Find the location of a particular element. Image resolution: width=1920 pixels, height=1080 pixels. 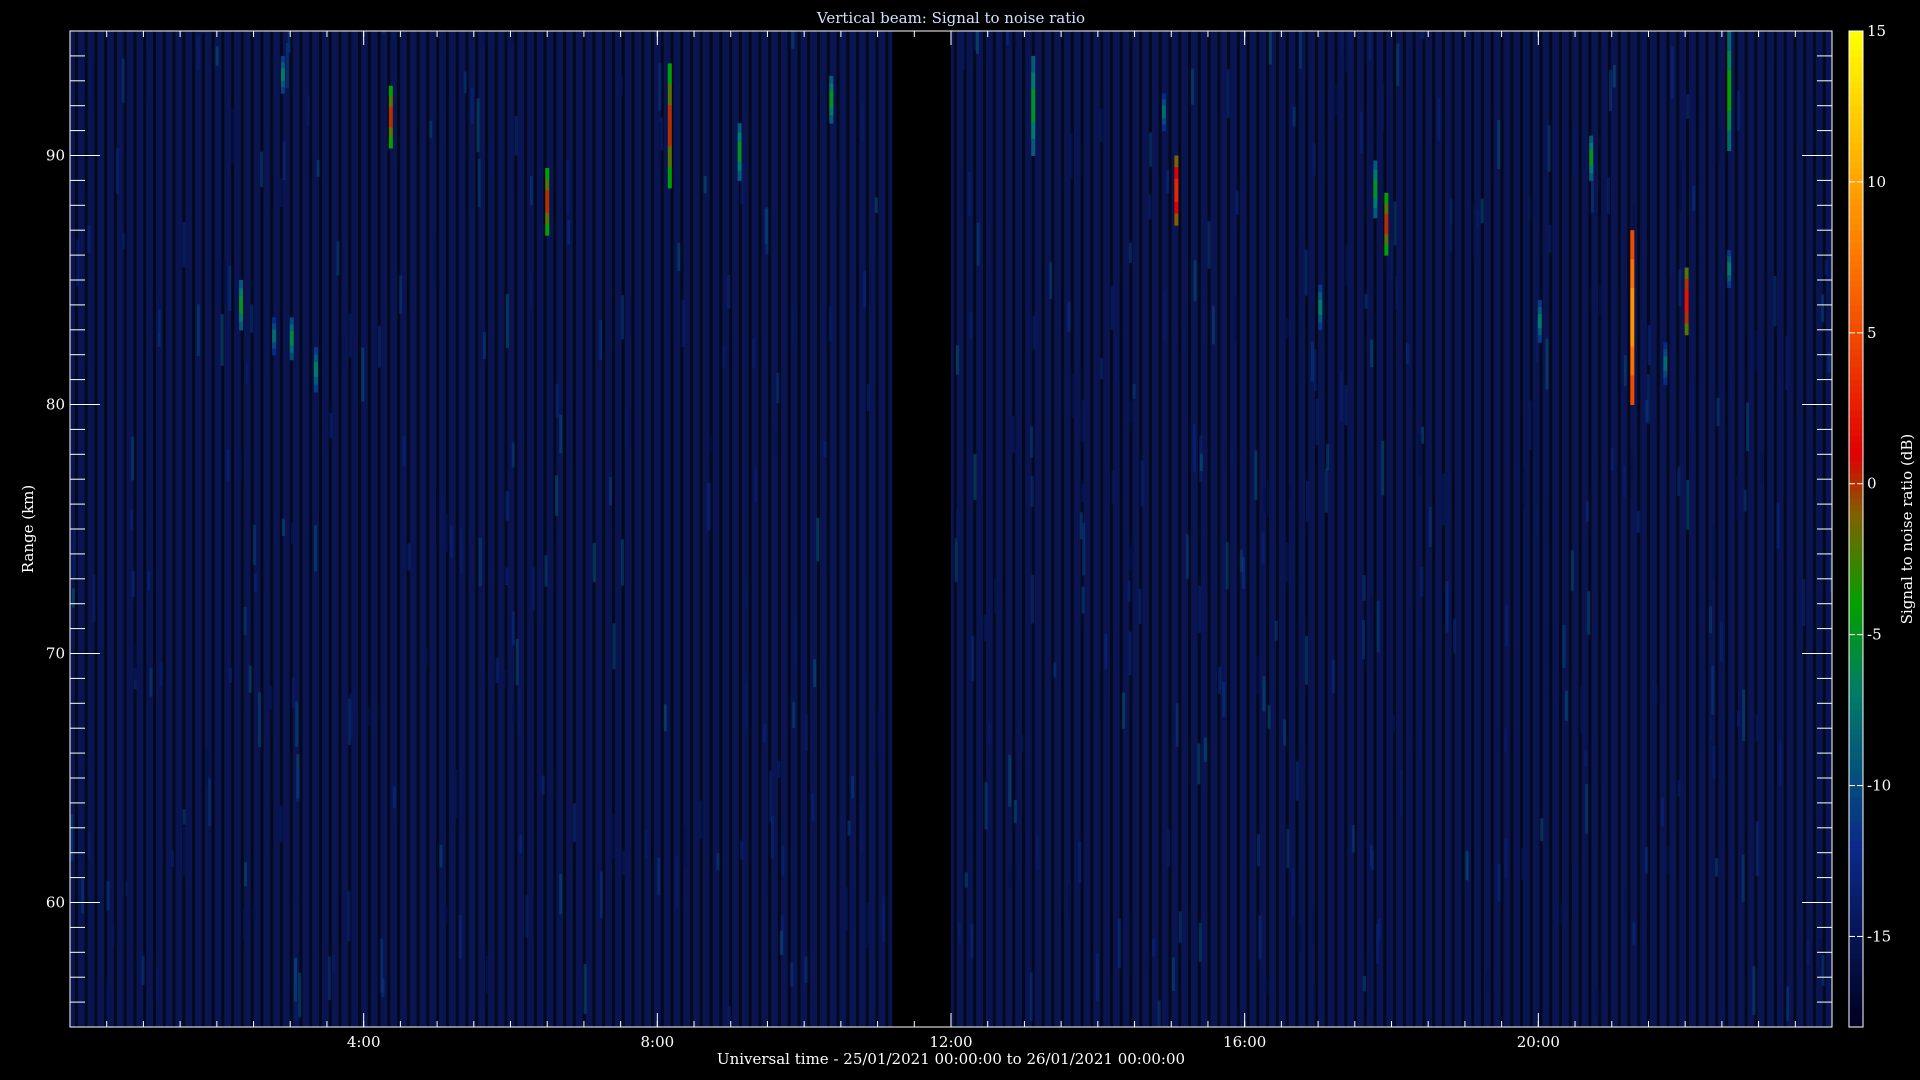

colorbar-tick-label: 15 is located at coordinates (1876, 31).